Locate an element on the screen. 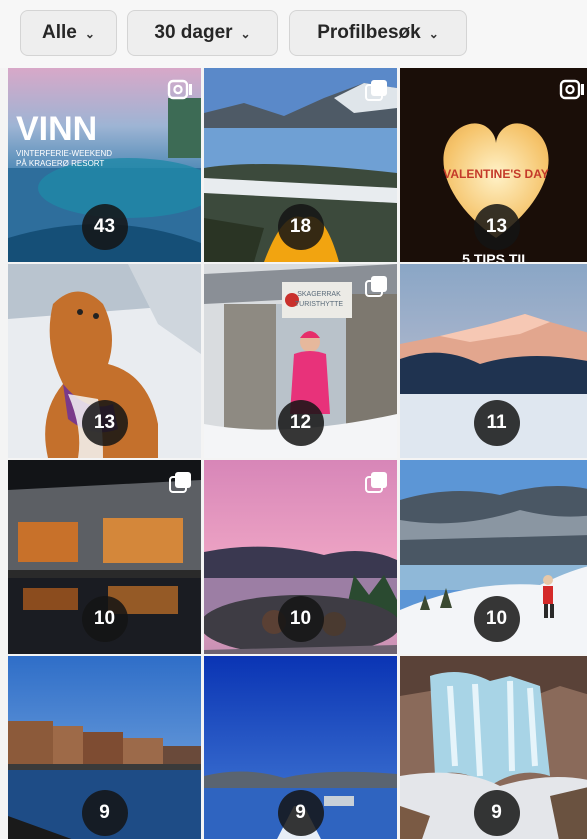  period-label: 30 dager is located at coordinates (193, 32).